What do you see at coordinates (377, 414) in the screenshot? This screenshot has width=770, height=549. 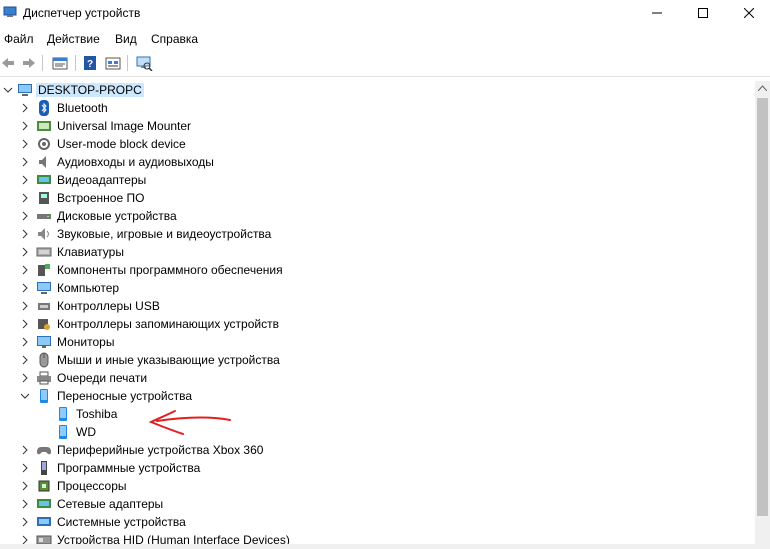 I see `tree-device: Toshiba` at bounding box center [377, 414].